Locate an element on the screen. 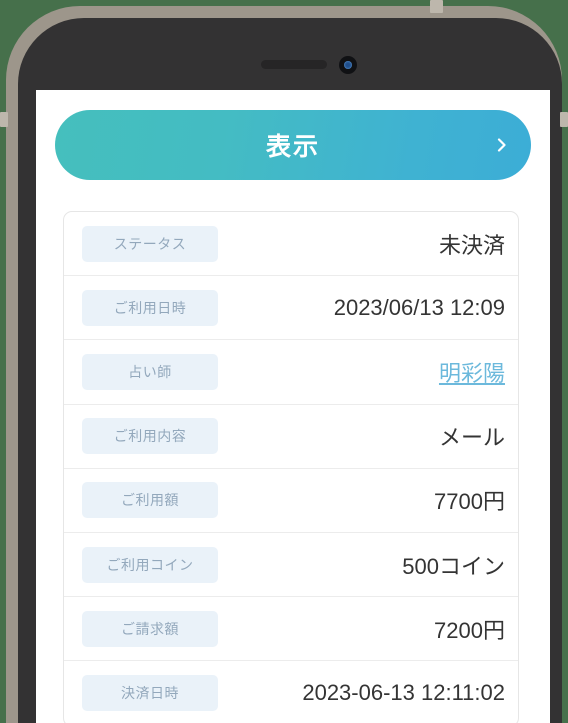 This screenshot has height=723, width=568. row-value: 未決済 is located at coordinates (471, 245).